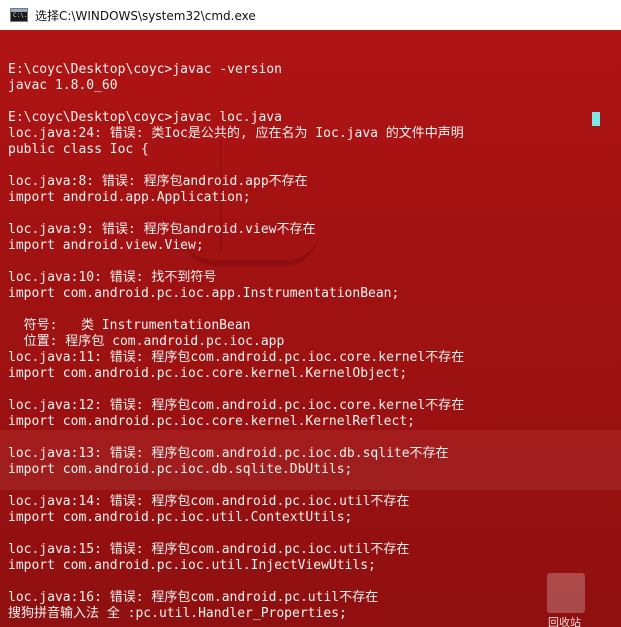  I want to click on console-line: E:\coyc\Desktop\coyc>javac loc.java, so click(145, 117).